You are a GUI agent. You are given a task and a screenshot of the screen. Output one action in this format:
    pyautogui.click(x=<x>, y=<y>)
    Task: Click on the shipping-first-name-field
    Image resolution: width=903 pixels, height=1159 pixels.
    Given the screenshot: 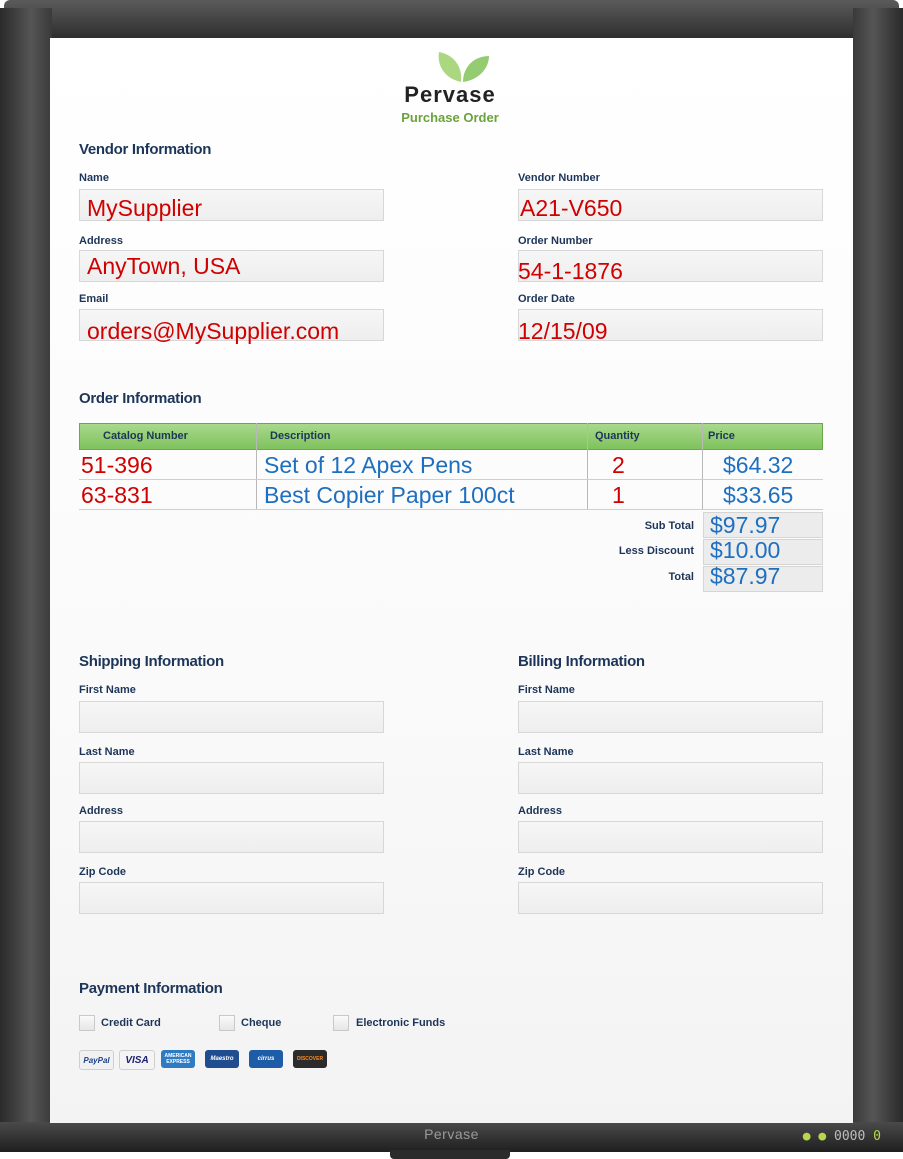 What is the action you would take?
    pyautogui.click(x=231, y=717)
    